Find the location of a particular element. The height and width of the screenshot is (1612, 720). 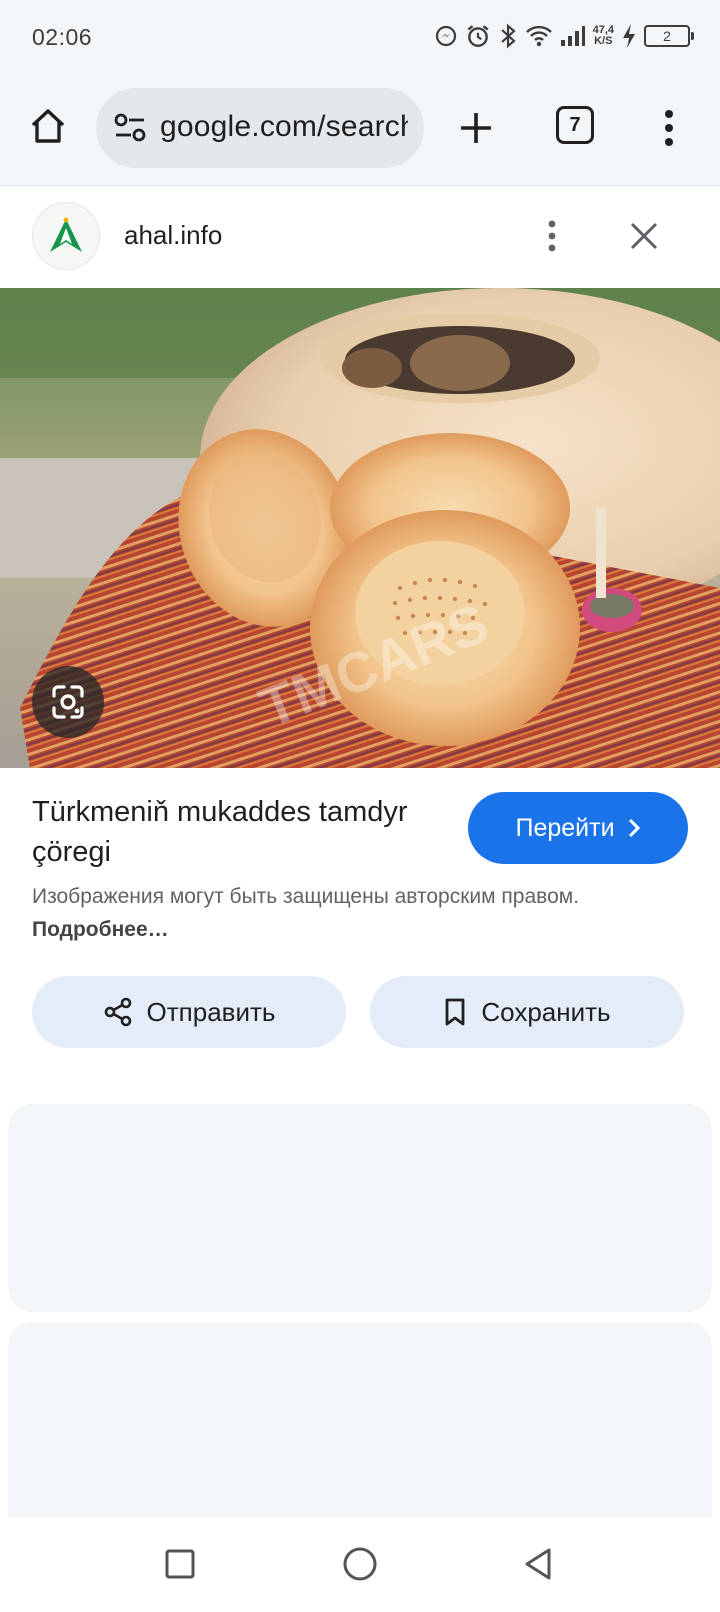

network-speed: 47,4 K/S is located at coordinates (603, 36).